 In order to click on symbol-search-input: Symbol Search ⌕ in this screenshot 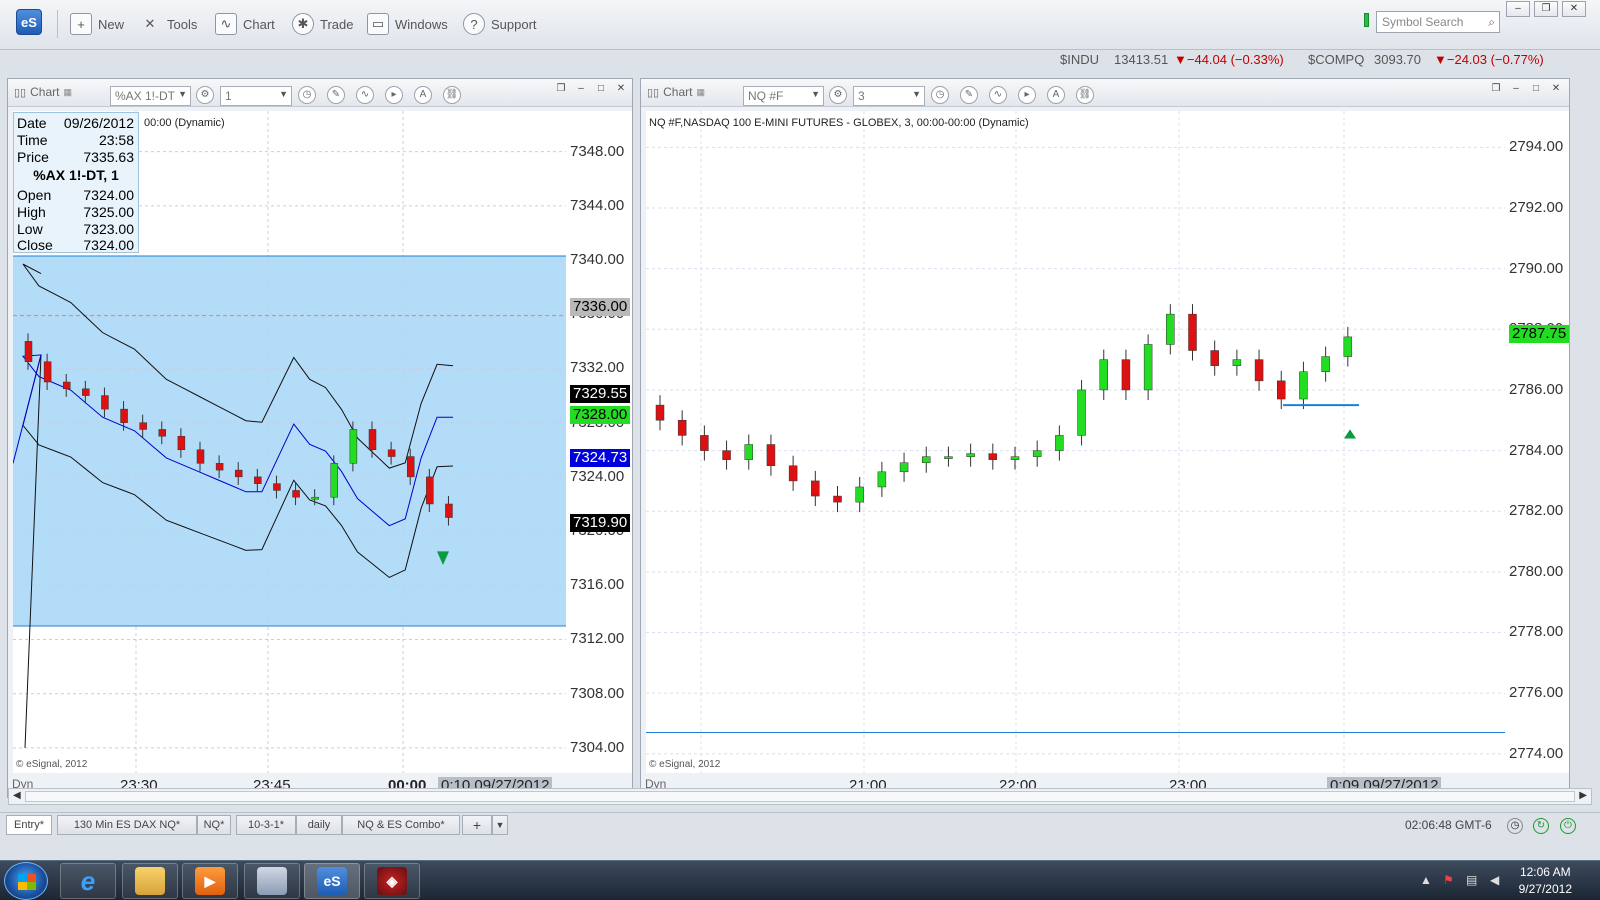, I will do `click(1438, 22)`.